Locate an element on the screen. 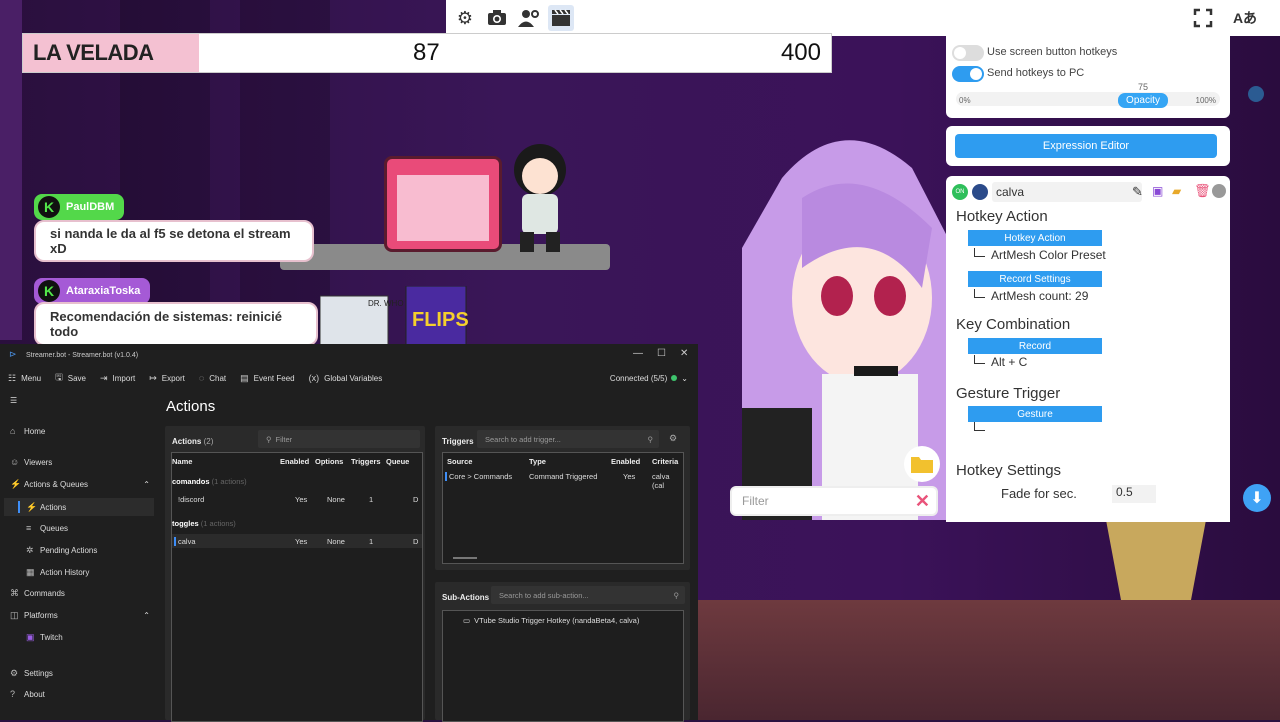  table-row: !discord is located at coordinates (191, 499).